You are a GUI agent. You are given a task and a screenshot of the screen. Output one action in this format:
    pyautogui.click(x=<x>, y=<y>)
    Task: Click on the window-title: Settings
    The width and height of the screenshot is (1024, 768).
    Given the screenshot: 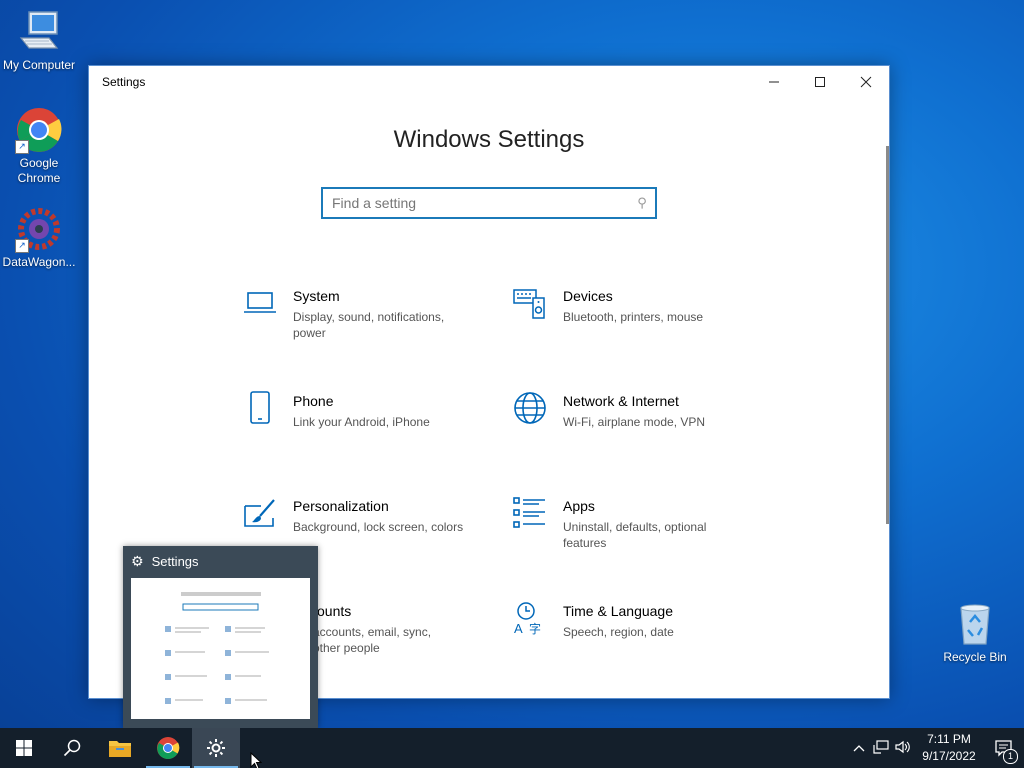 What is the action you would take?
    pyautogui.click(x=124, y=82)
    